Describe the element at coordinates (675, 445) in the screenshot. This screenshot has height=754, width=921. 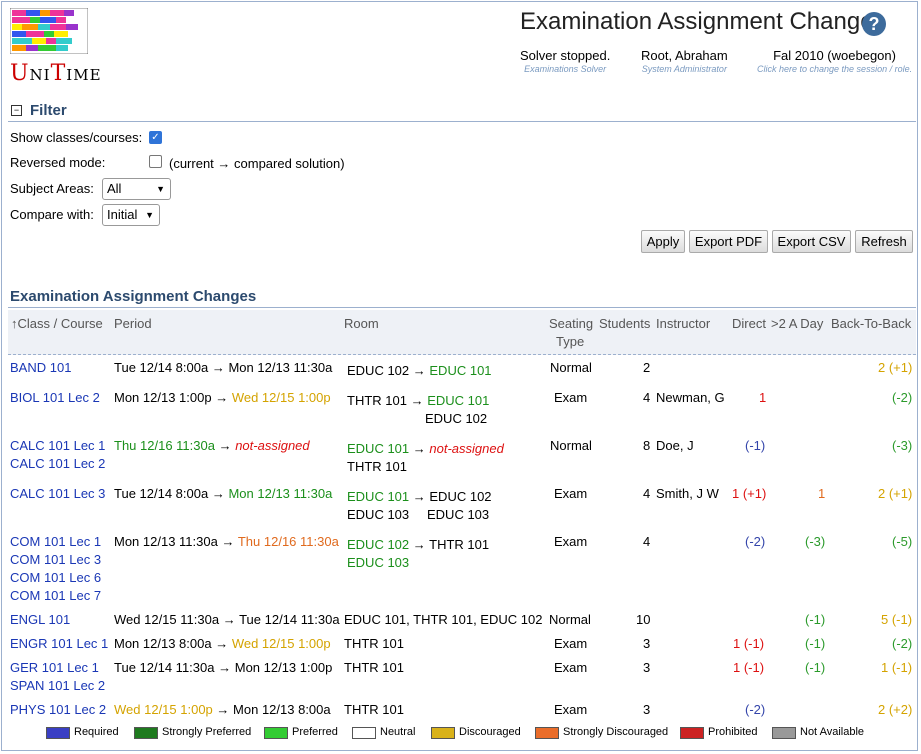
I see `instructor-name: Doe, J` at that location.